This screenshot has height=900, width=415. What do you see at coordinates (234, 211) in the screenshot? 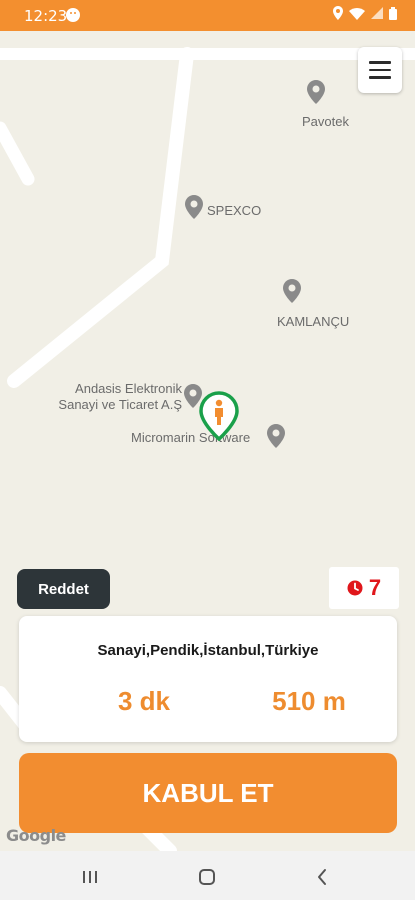
I see `poi-label-spexco: SPEXCO` at bounding box center [234, 211].